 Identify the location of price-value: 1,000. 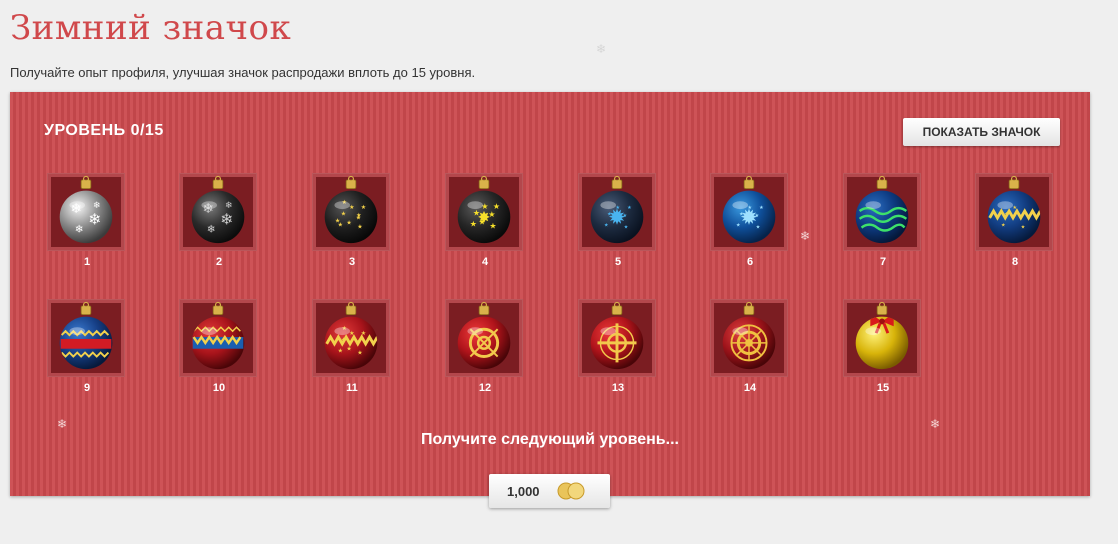
(523, 491).